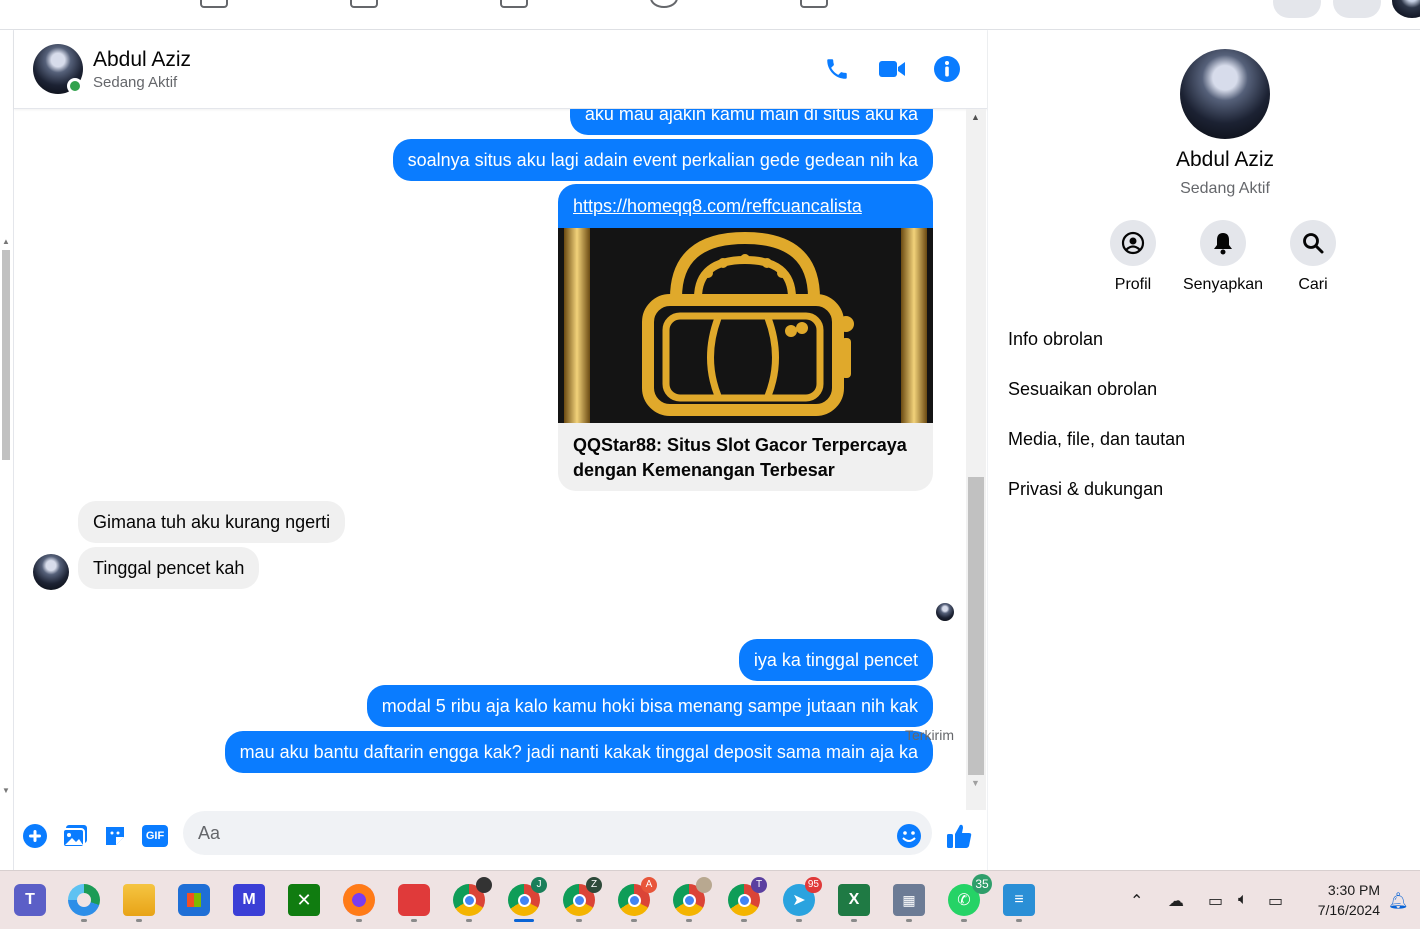  What do you see at coordinates (1297, 9) in the screenshot?
I see `menu-grid-button` at bounding box center [1297, 9].